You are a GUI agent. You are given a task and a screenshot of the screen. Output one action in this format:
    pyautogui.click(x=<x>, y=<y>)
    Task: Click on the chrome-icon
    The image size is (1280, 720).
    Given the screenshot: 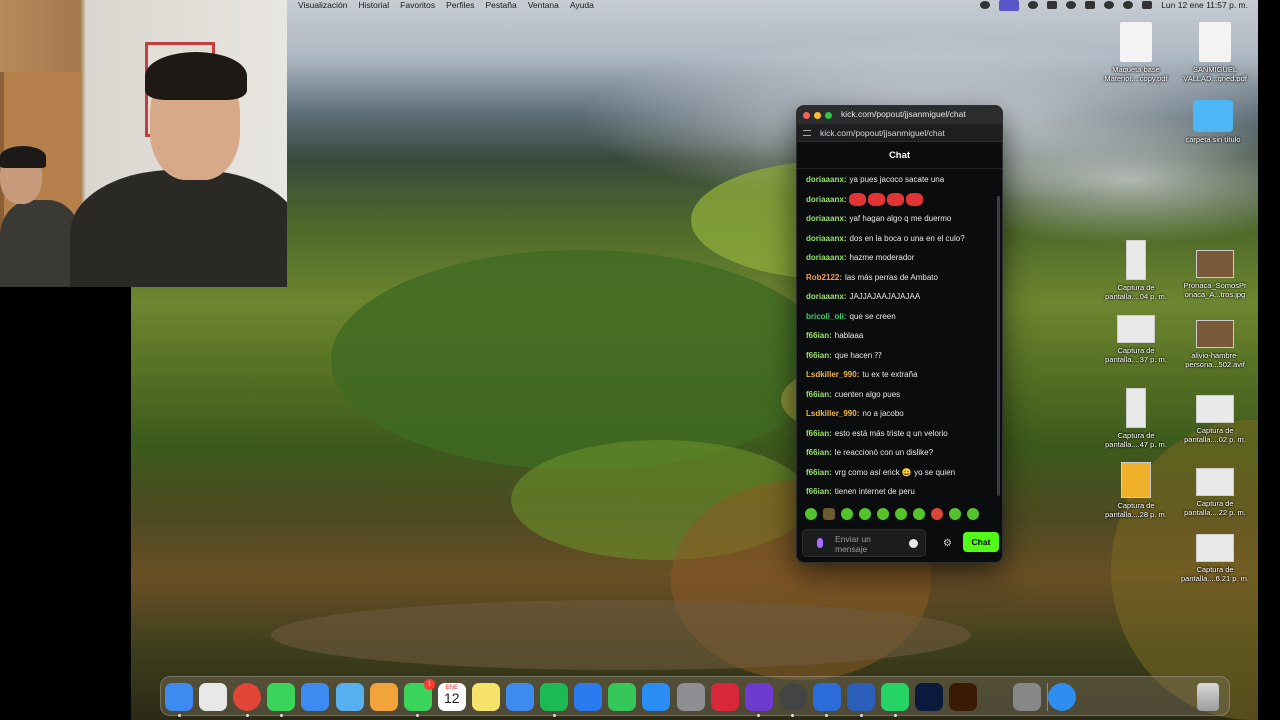 What is the action you would take?
    pyautogui.click(x=247, y=697)
    